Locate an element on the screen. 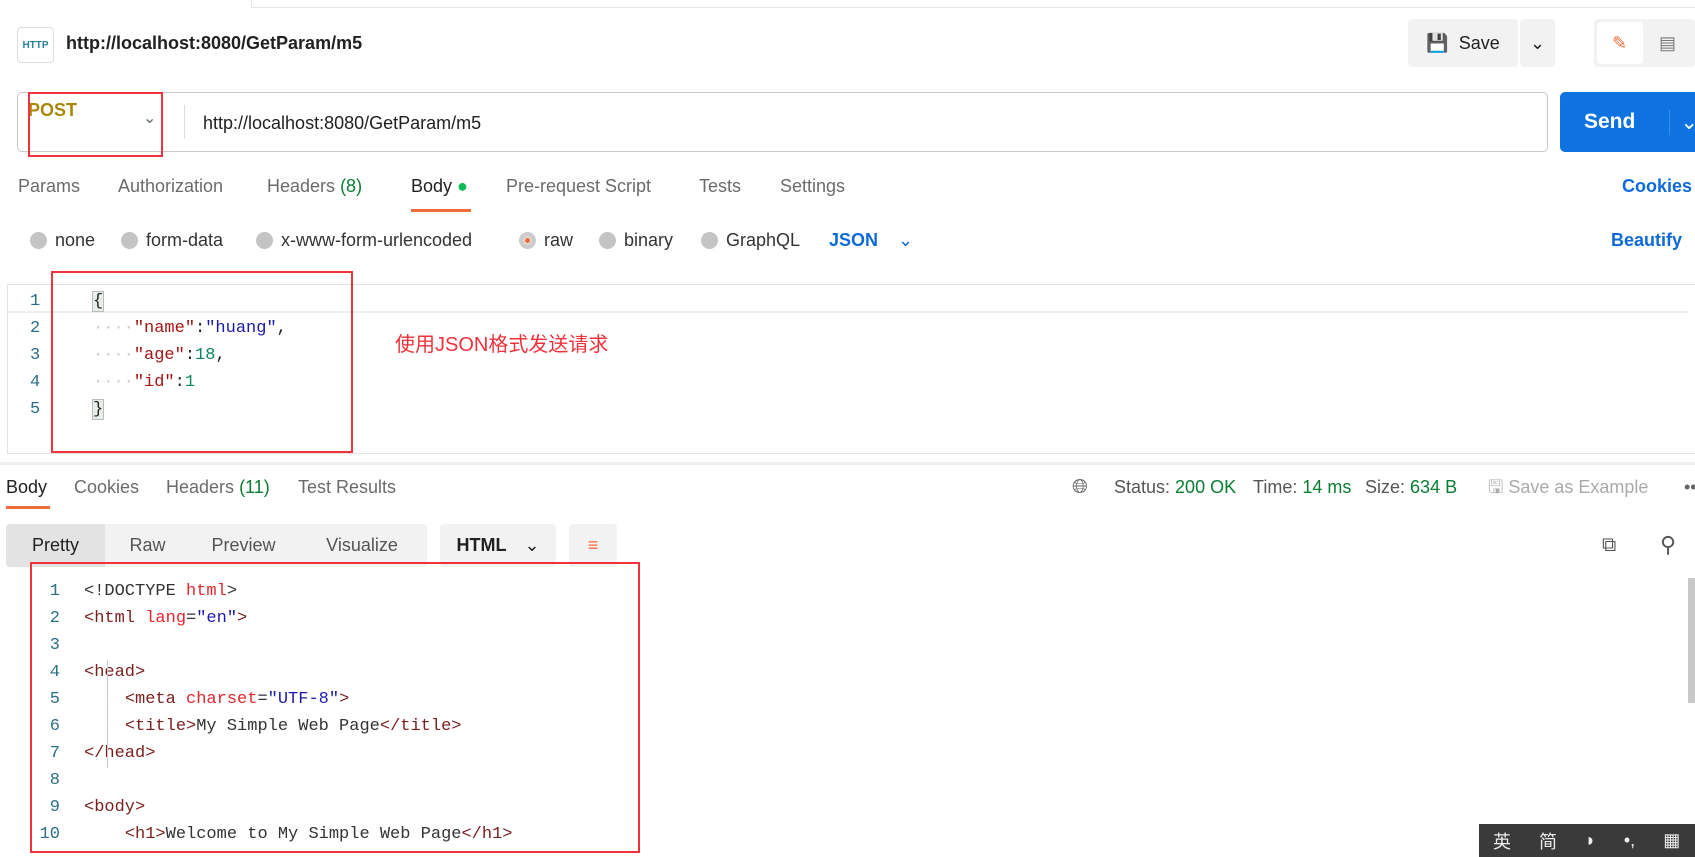 Image resolution: width=1695 pixels, height=857 pixels. save-dropdown-button: ⌄ is located at coordinates (1537, 43).